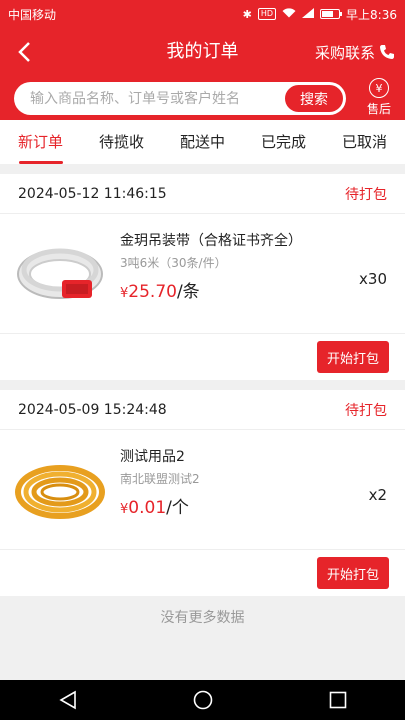 This screenshot has height=720, width=405. I want to click on aftersale-button: ¥ 售后, so click(379, 99).